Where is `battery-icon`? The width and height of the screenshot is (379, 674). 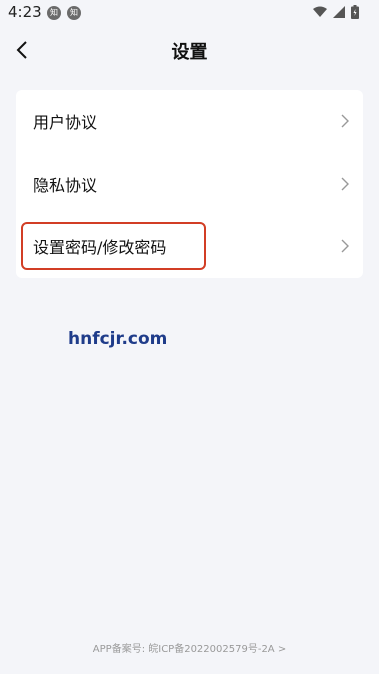 battery-icon is located at coordinates (355, 12).